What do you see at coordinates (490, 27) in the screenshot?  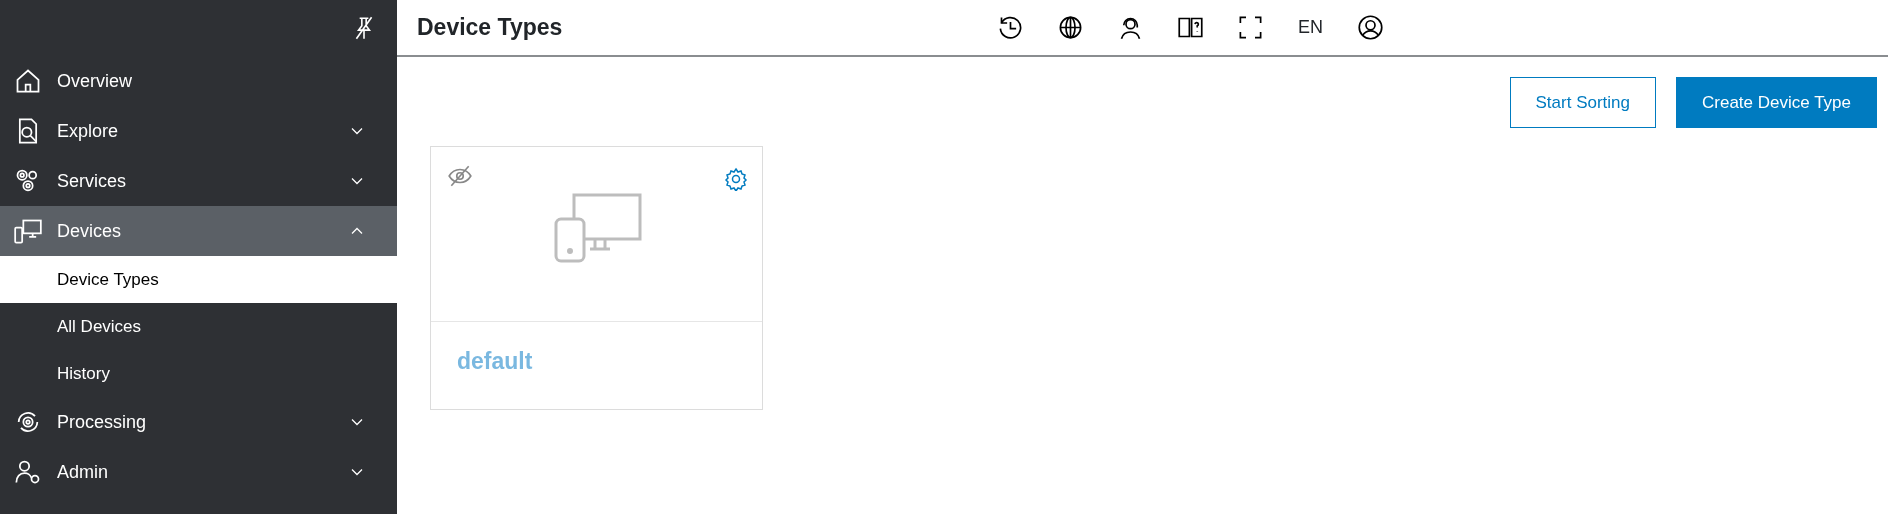 I see `page-title: Device Types` at bounding box center [490, 27].